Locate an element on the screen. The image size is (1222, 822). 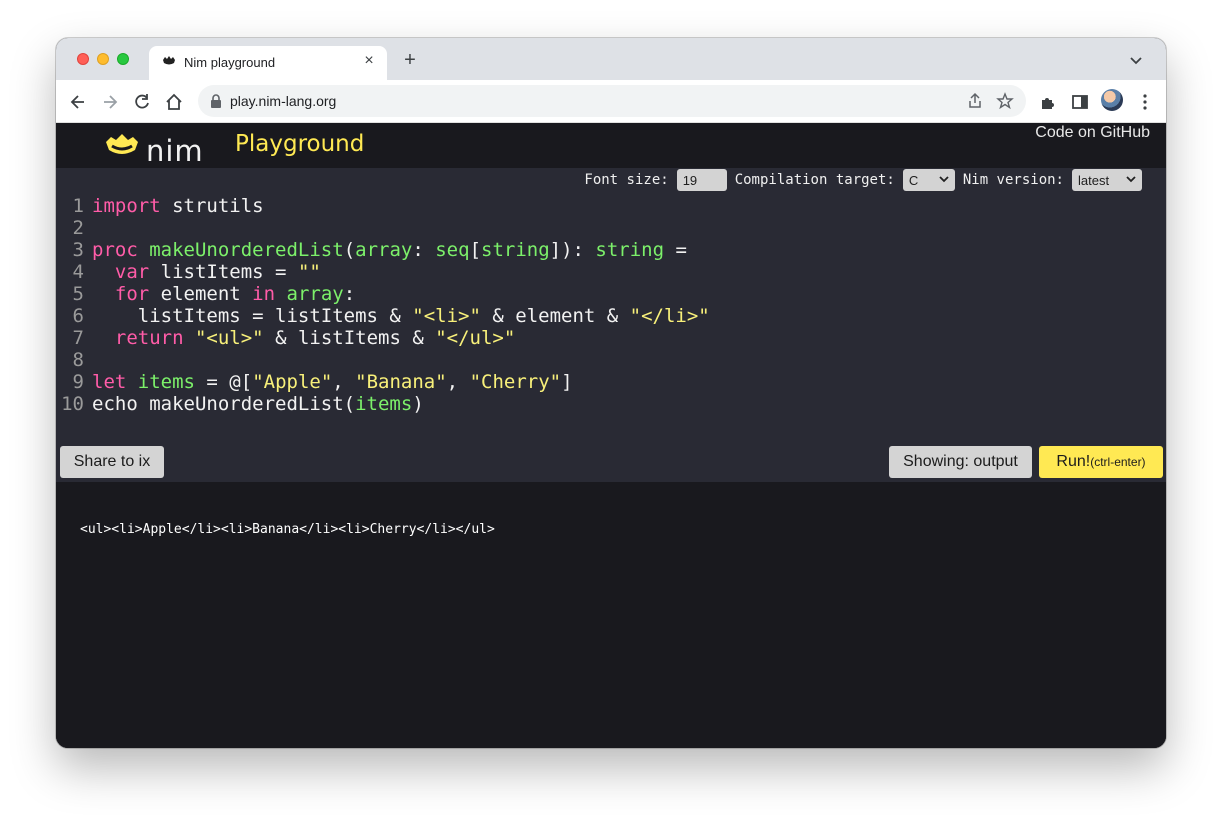
code-text: var listItems = "" is located at coordinates (206, 272).